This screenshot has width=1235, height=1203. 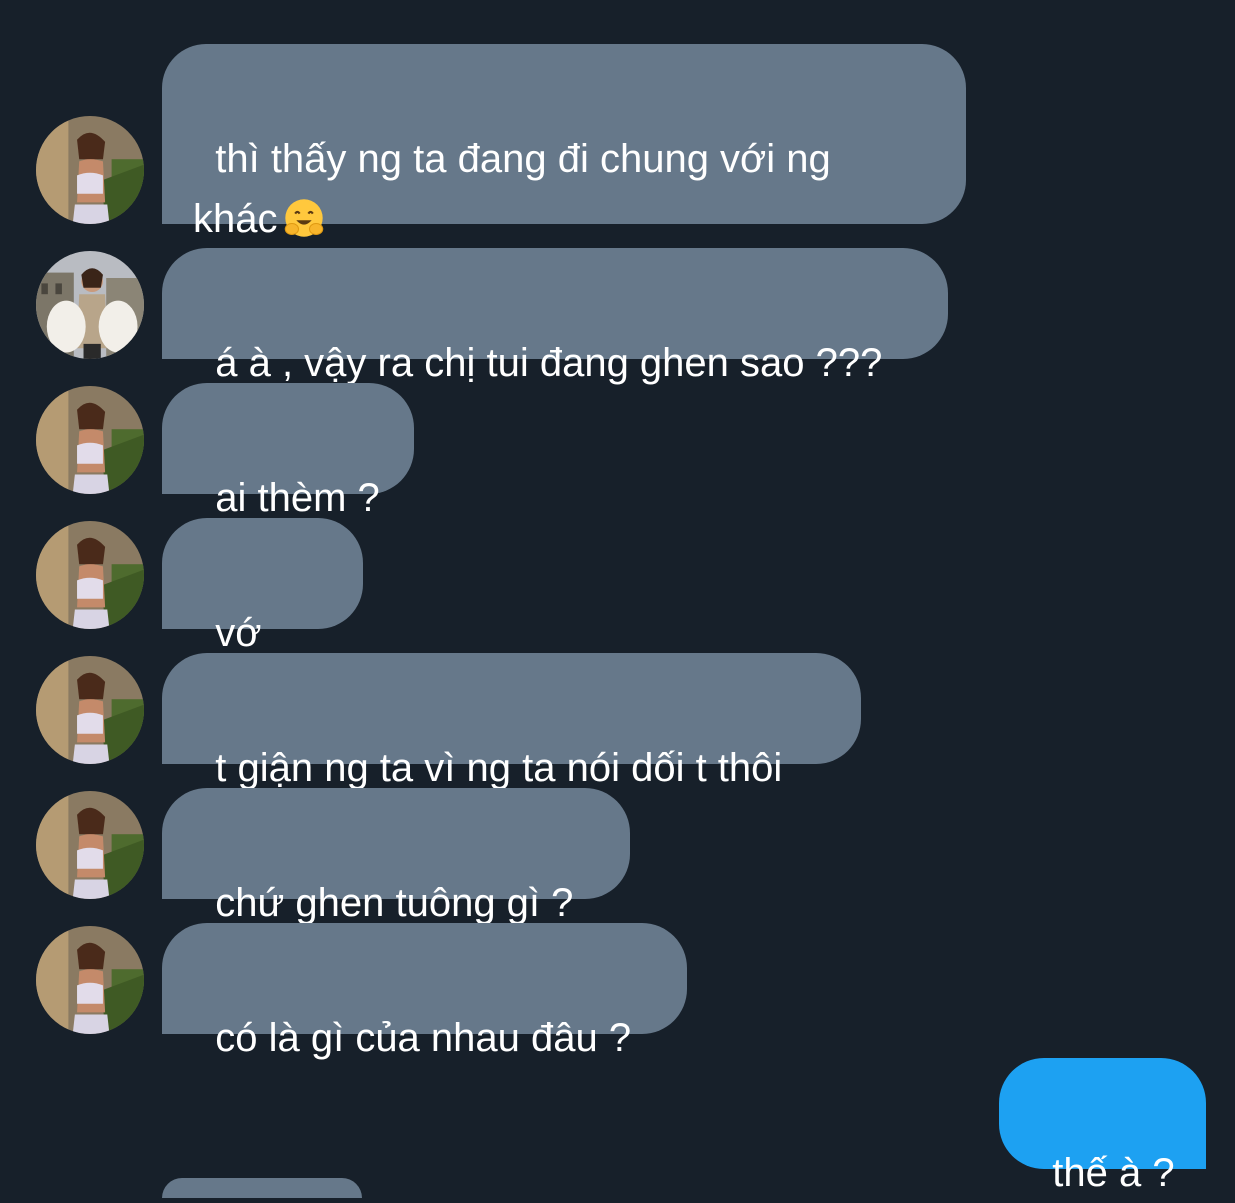 What do you see at coordinates (499, 768) in the screenshot?
I see `message-text: t giận ng ta vì ng ta nói dối t thôi` at bounding box center [499, 768].